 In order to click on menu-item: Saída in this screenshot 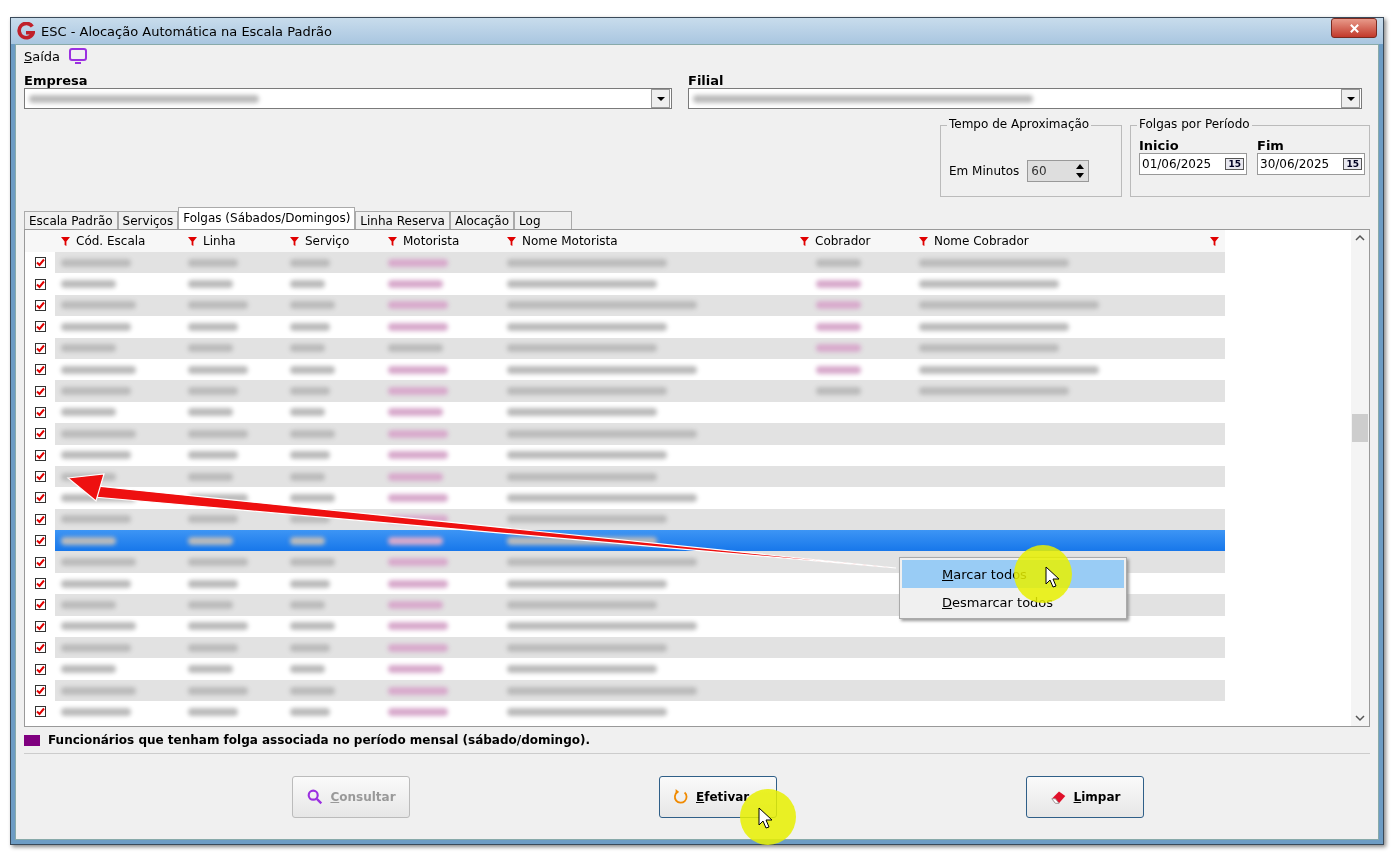, I will do `click(42, 56)`.